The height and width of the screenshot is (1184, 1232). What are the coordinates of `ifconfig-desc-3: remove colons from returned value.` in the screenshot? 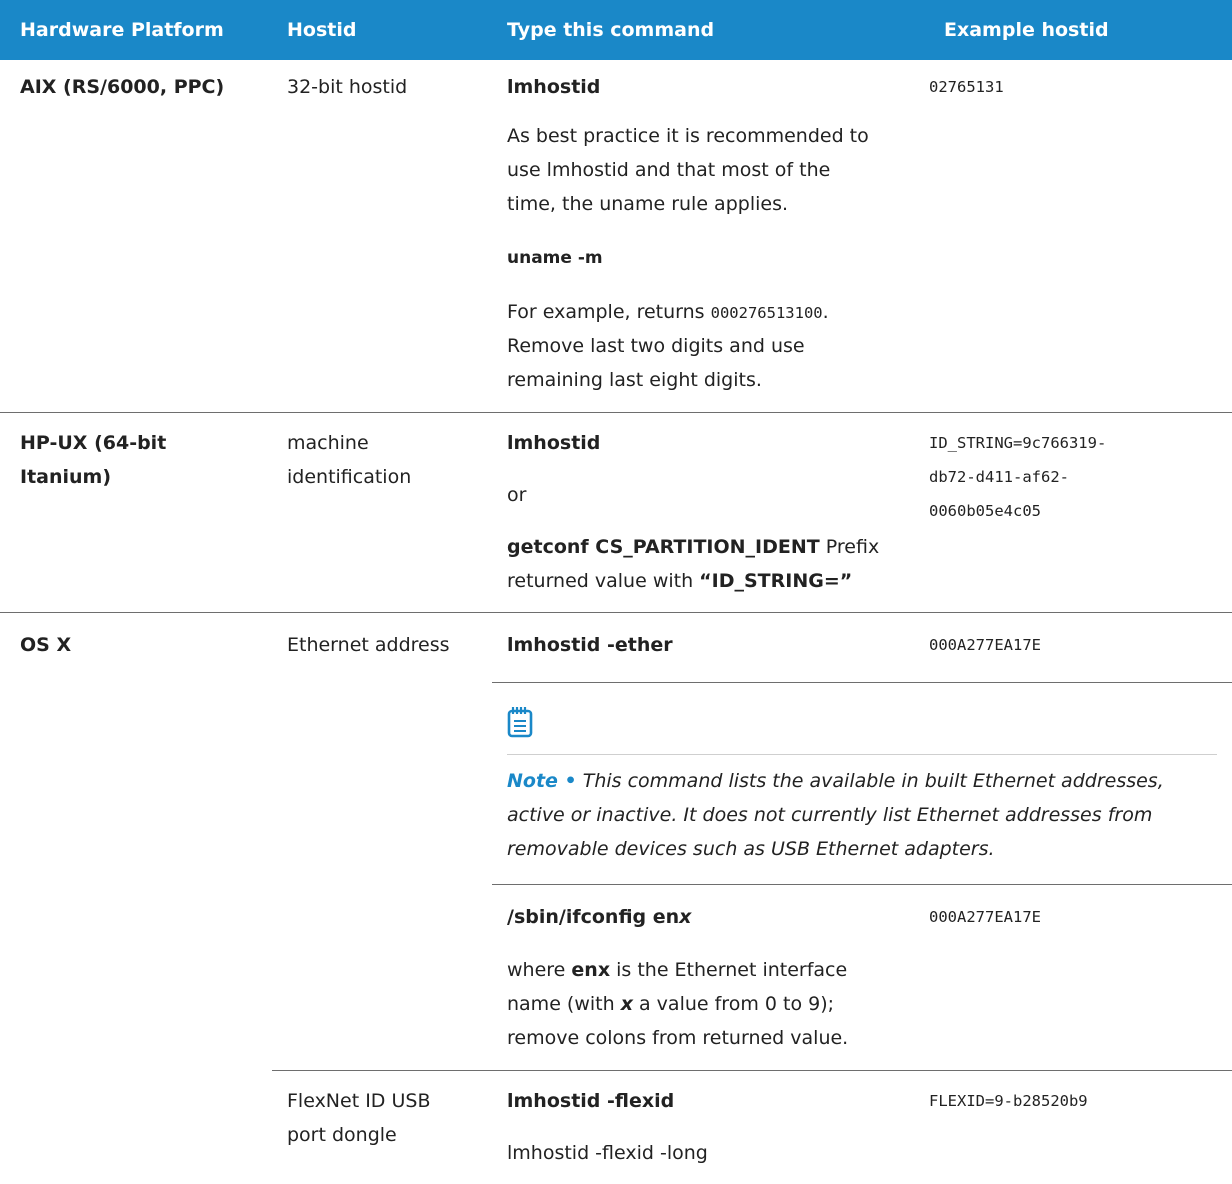 It's located at (678, 1038).